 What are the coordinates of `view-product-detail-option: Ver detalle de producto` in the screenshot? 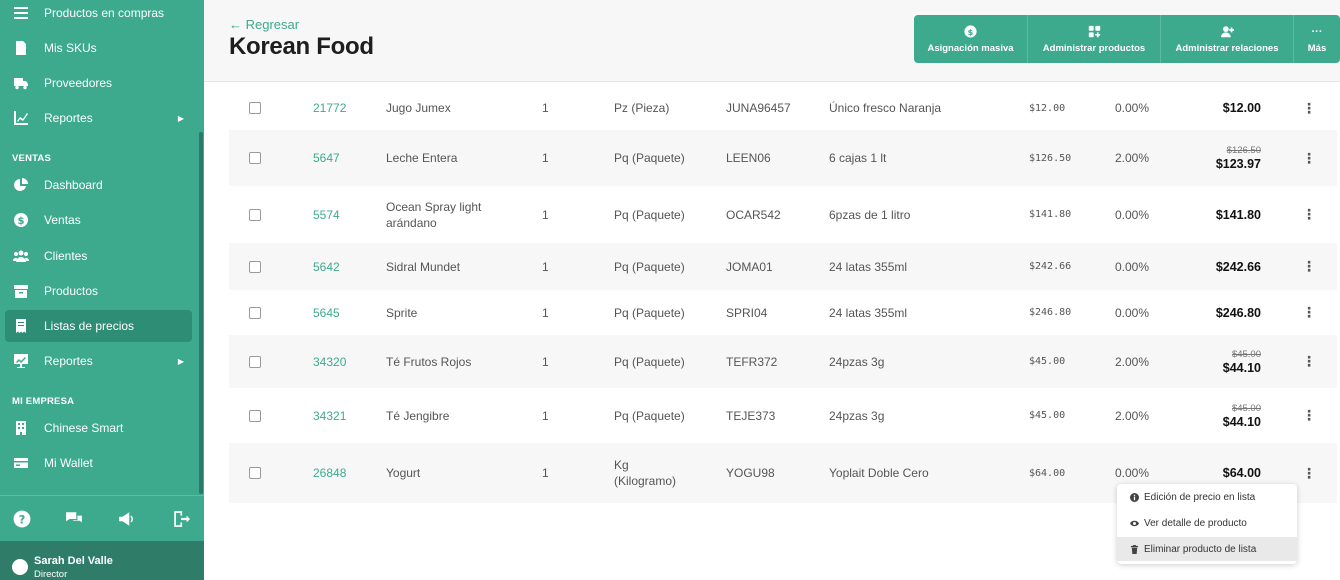 It's located at (1207, 523).